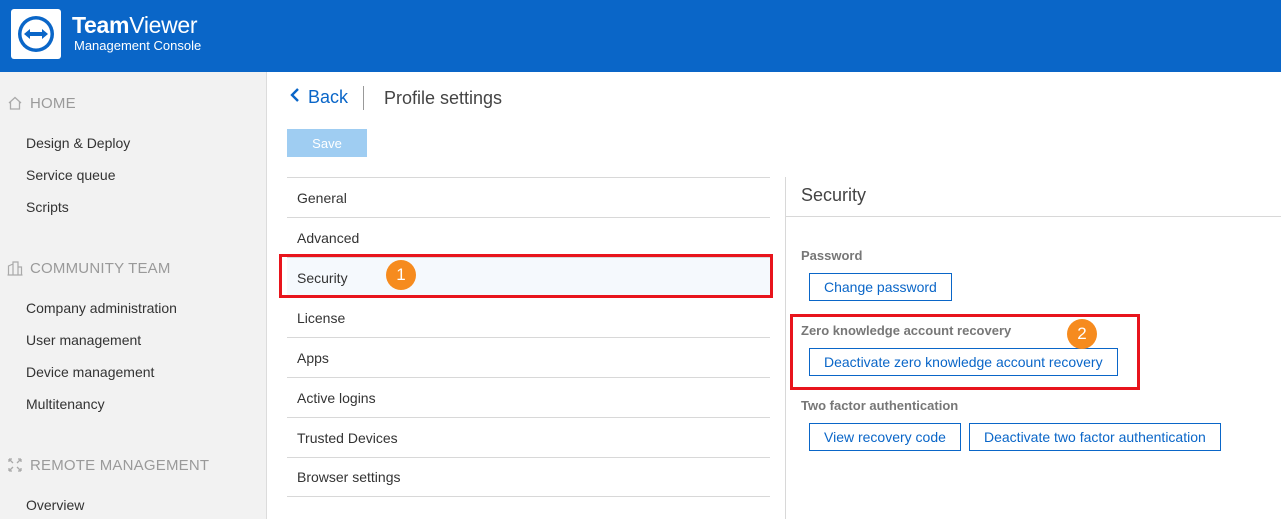  I want to click on sidebar-item-overview: Overview, so click(55, 505).